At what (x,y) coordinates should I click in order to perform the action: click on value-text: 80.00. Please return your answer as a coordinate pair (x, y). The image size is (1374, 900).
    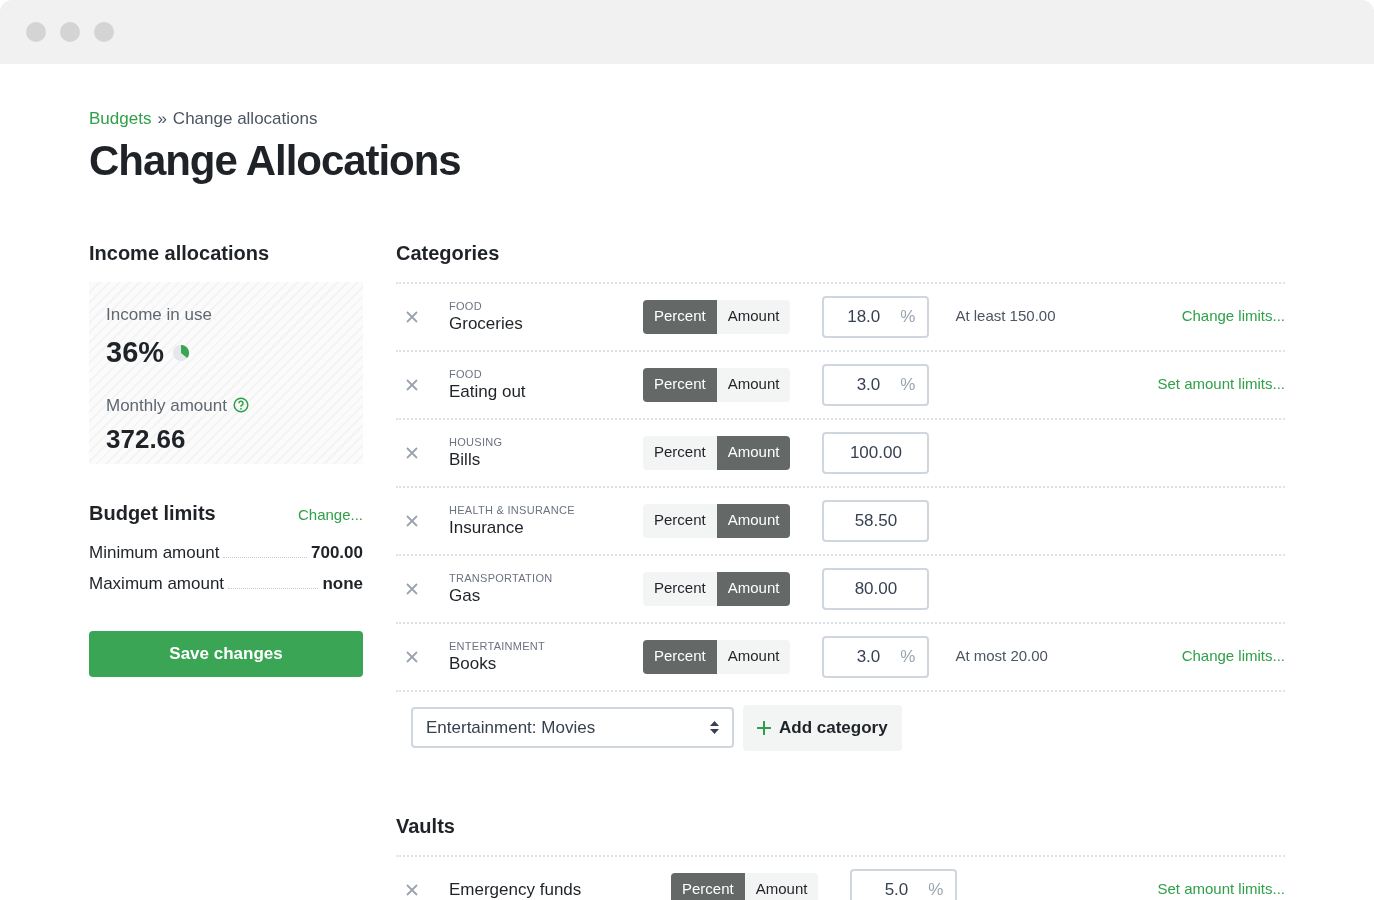
    Looking at the image, I should click on (876, 588).